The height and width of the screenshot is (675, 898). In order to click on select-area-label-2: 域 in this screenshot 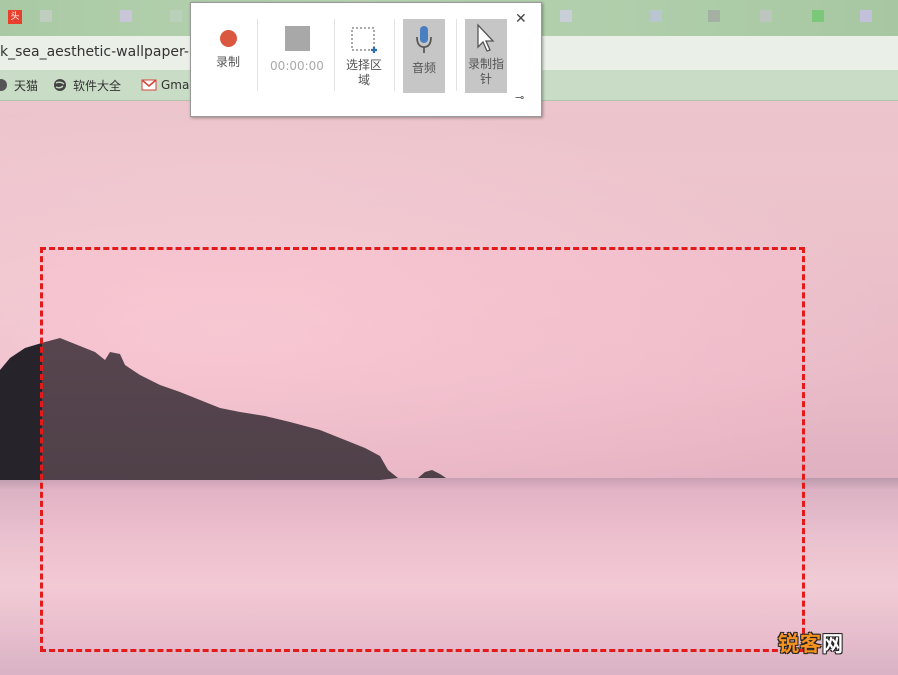, I will do `click(363, 80)`.